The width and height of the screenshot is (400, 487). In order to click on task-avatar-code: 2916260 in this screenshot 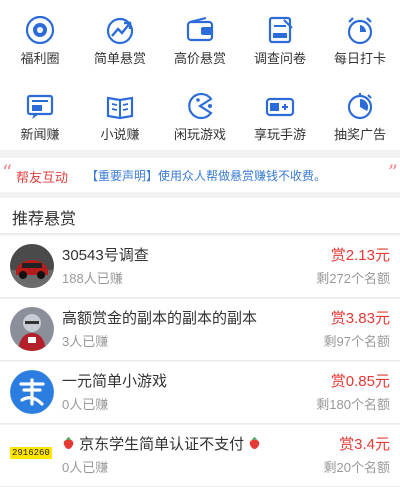, I will do `click(31, 453)`.